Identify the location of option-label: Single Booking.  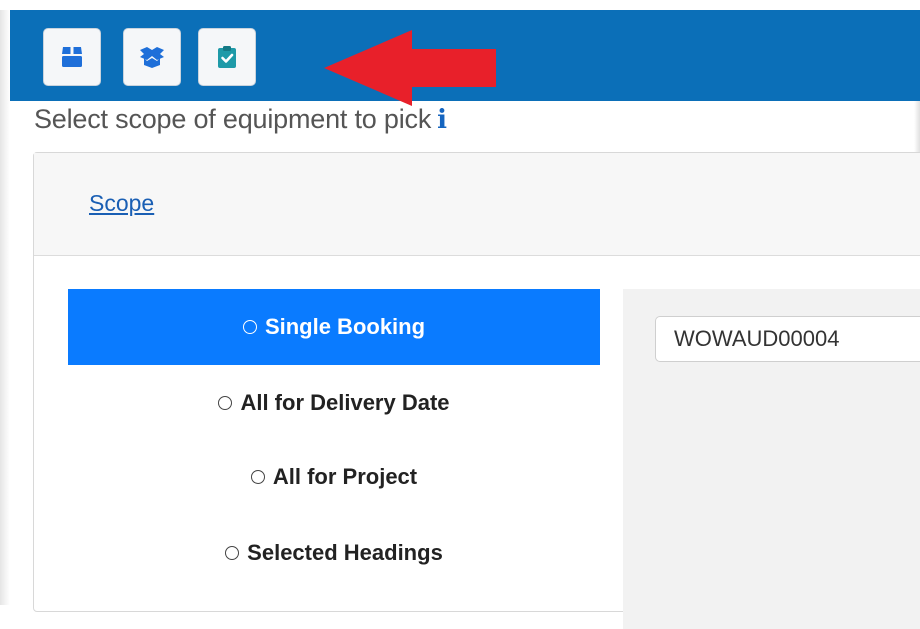
(345, 326).